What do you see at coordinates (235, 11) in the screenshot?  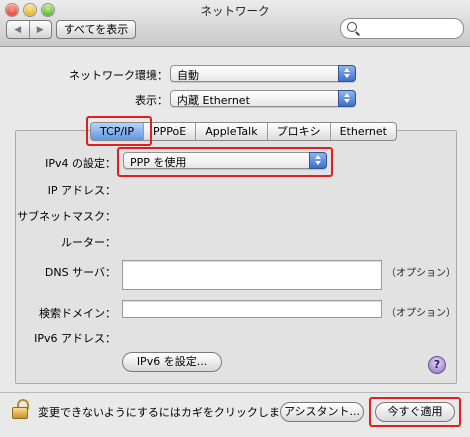 I see `window-title: ネットワーク` at bounding box center [235, 11].